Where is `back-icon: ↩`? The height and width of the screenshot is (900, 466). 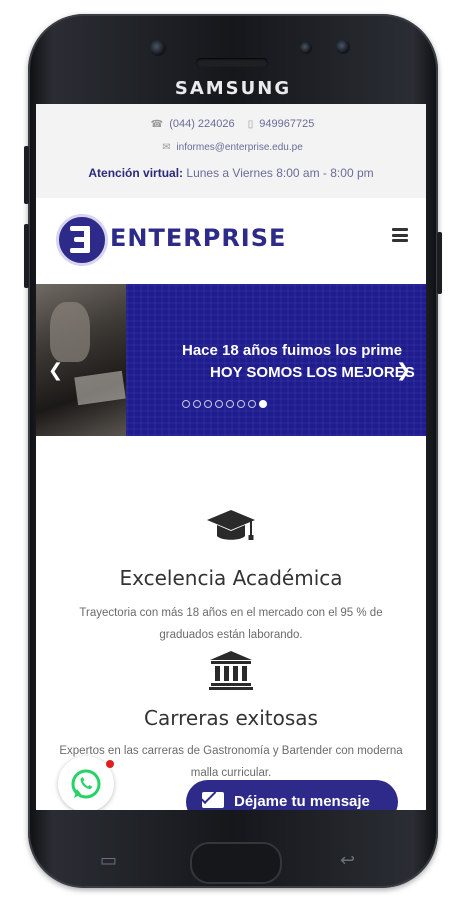 back-icon: ↩ is located at coordinates (347, 860).